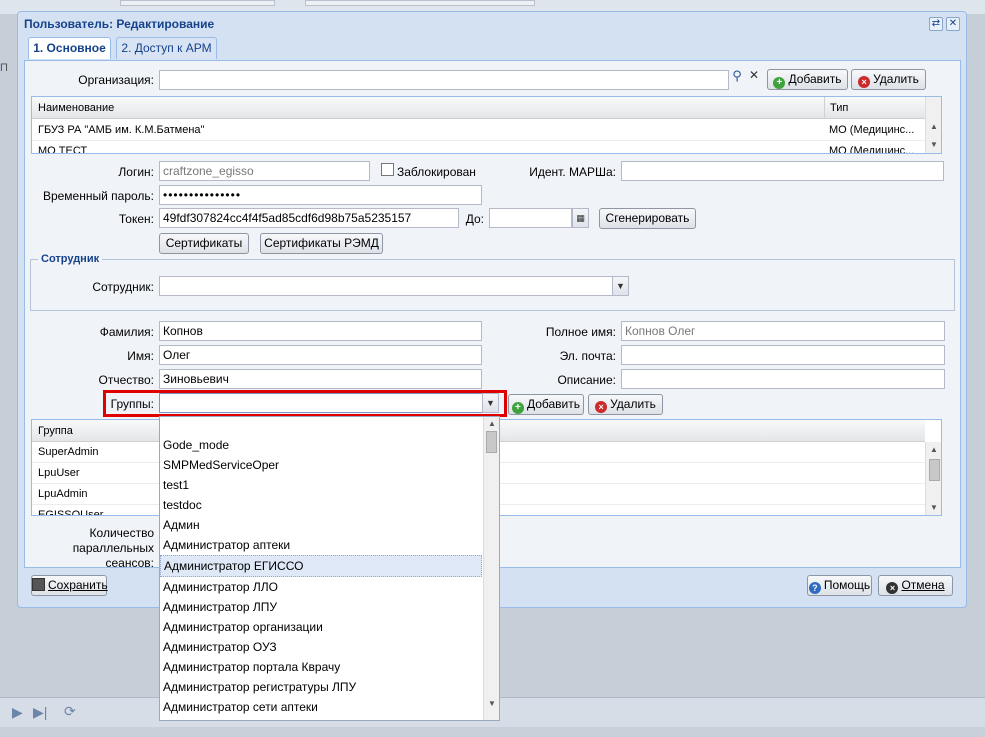 The height and width of the screenshot is (737, 985). Describe the element at coordinates (321, 445) in the screenshot. I see `list-item: Gode_mode` at that location.